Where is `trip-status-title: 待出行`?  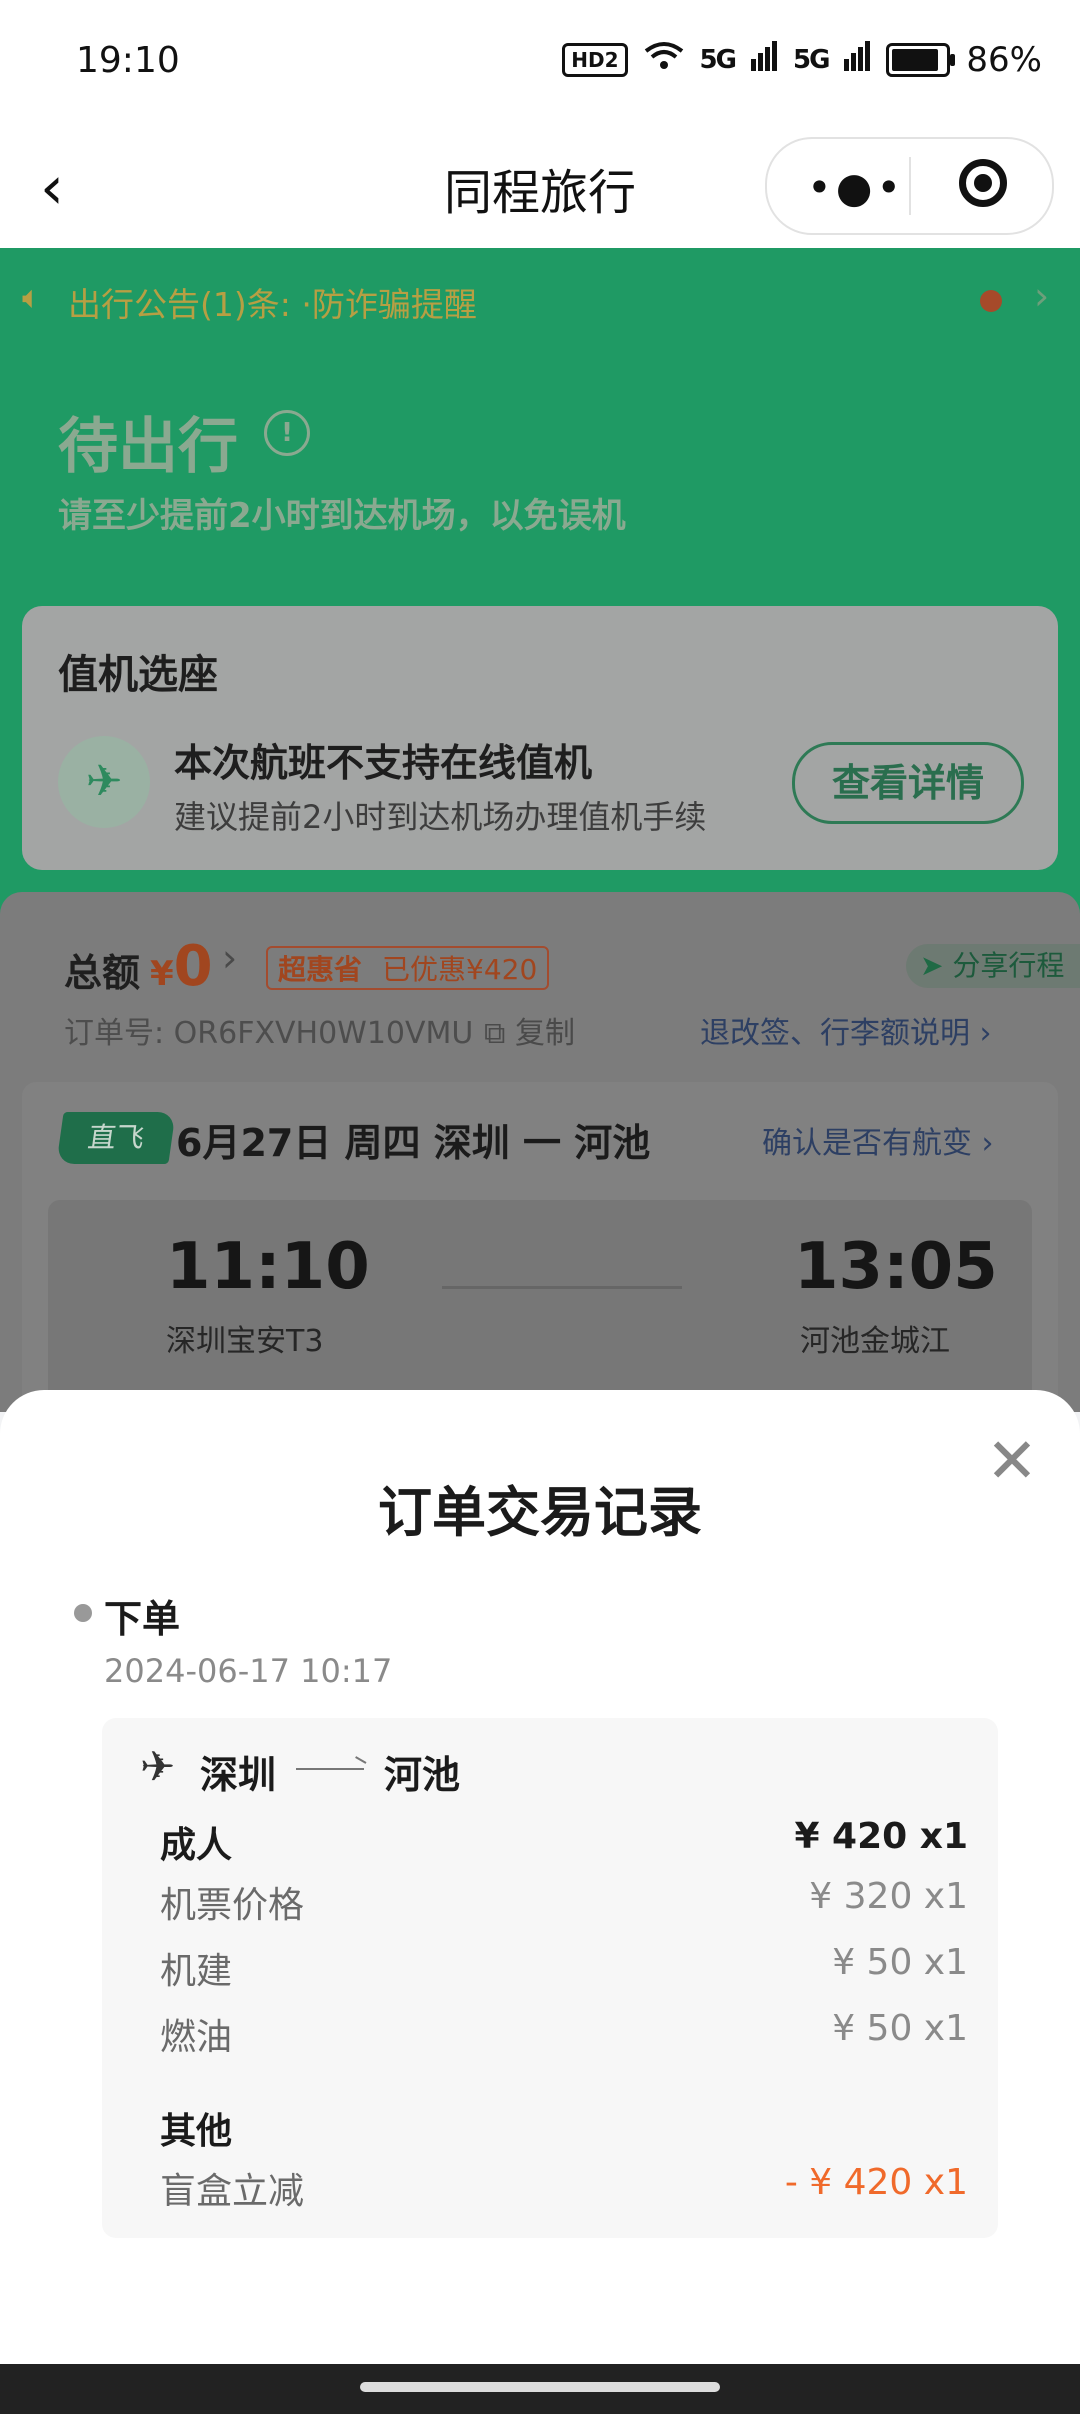 trip-status-title: 待出行 is located at coordinates (148, 447).